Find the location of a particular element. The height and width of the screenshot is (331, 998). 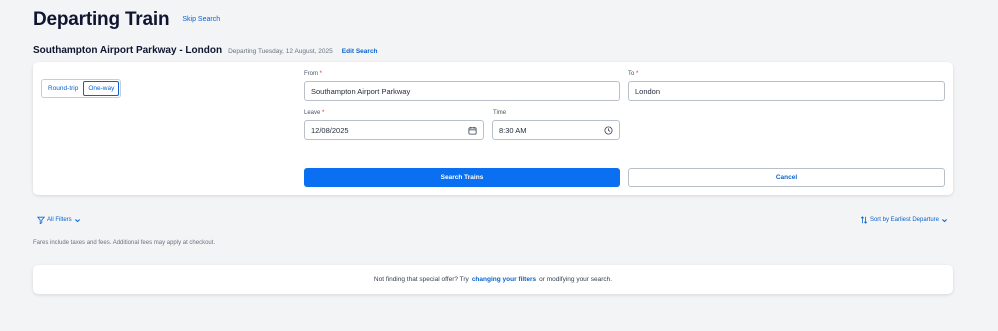

time-field: 8:30 AM is located at coordinates (556, 130).